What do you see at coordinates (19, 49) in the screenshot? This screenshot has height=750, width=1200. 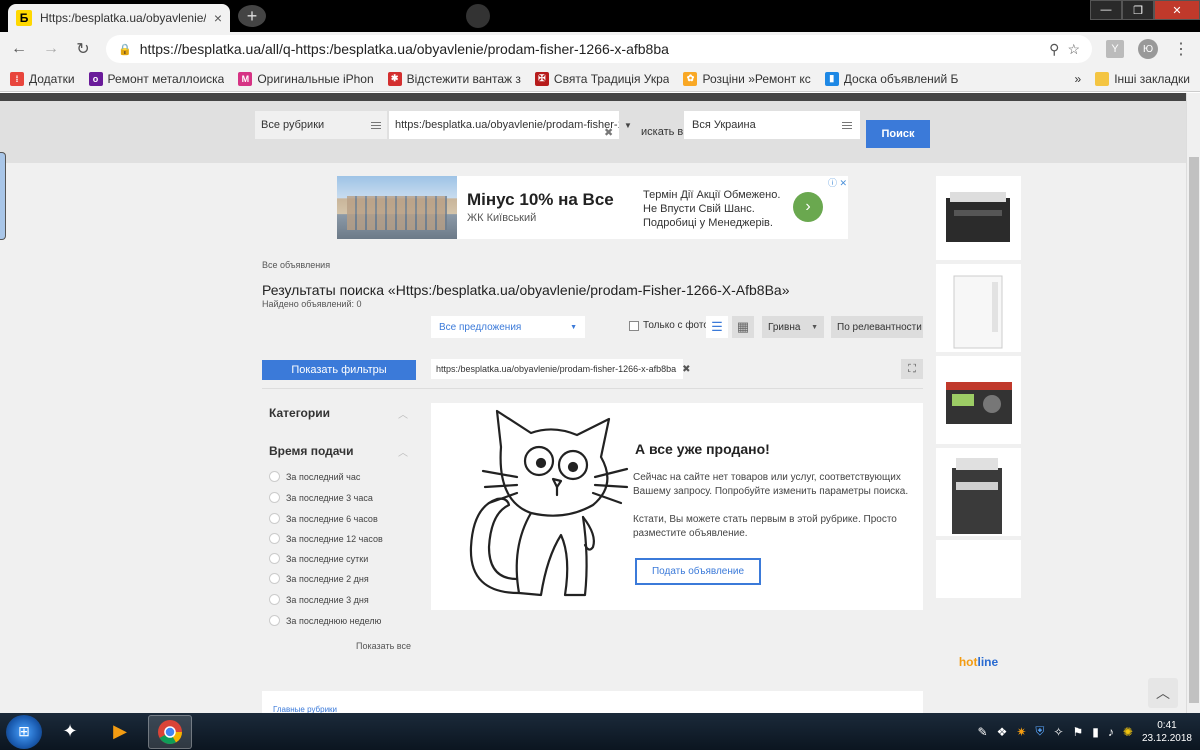 I see `back-arrow-icon: ←` at bounding box center [19, 49].